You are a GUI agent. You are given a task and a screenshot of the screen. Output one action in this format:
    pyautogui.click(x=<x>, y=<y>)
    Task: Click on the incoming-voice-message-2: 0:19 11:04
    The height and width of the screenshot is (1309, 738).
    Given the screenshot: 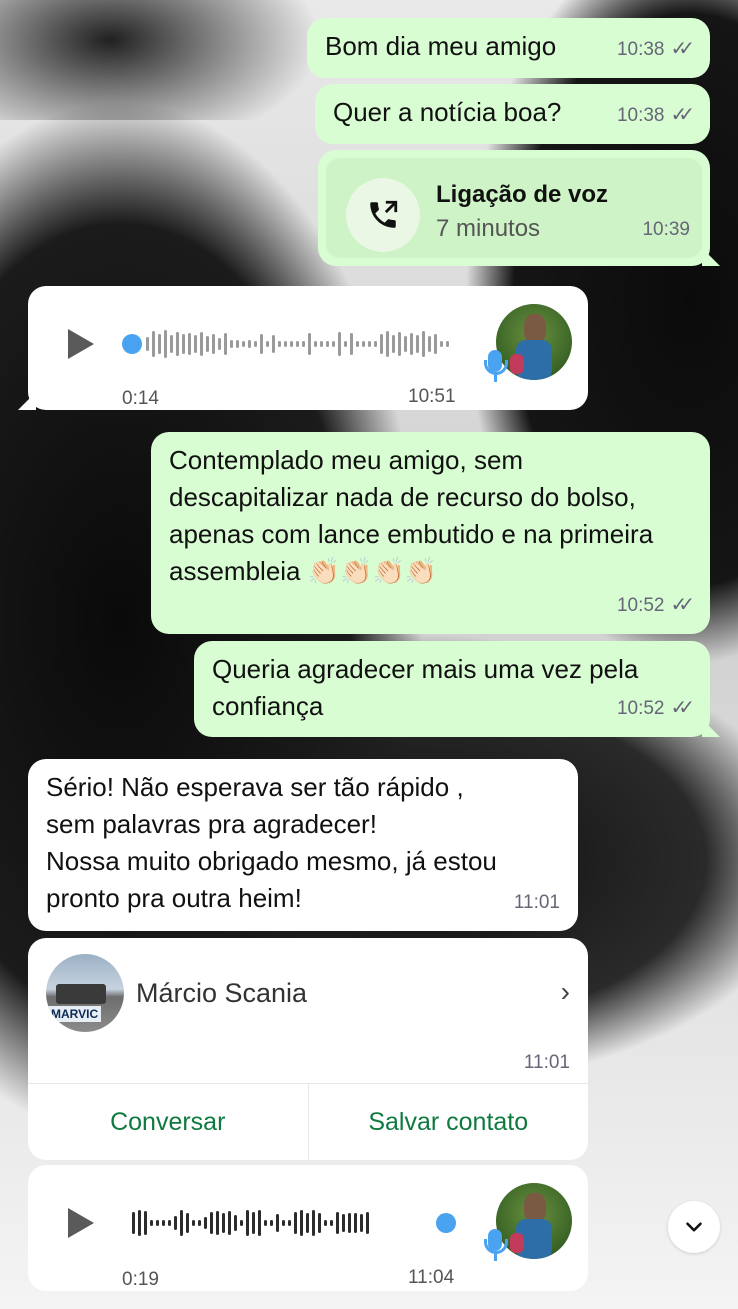 What is the action you would take?
    pyautogui.click(x=308, y=1228)
    